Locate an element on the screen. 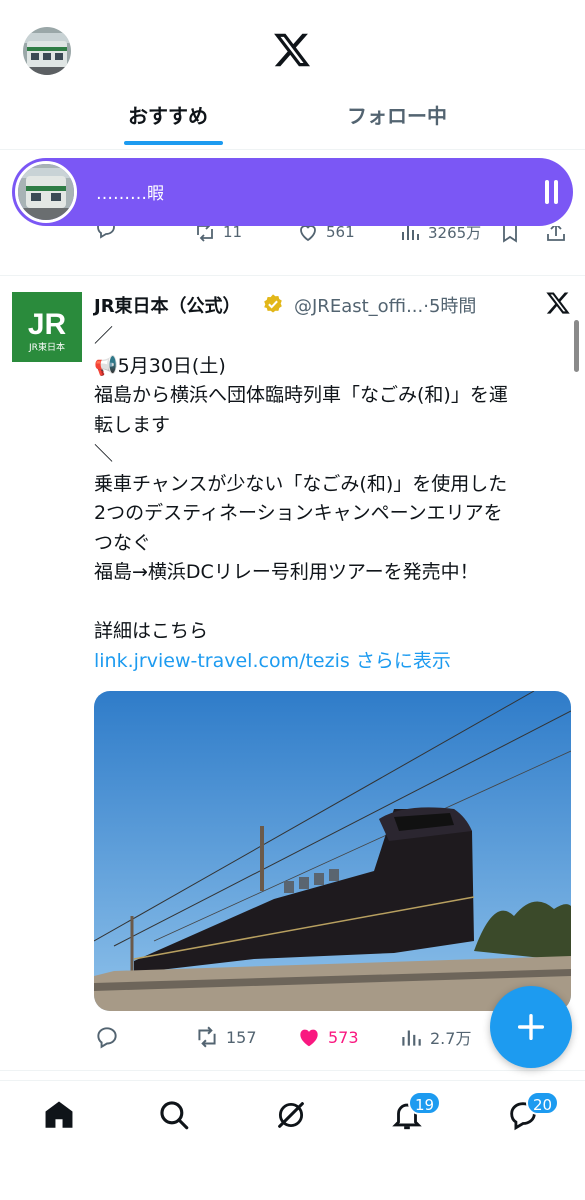  view-count: 2.7万 is located at coordinates (451, 1038).